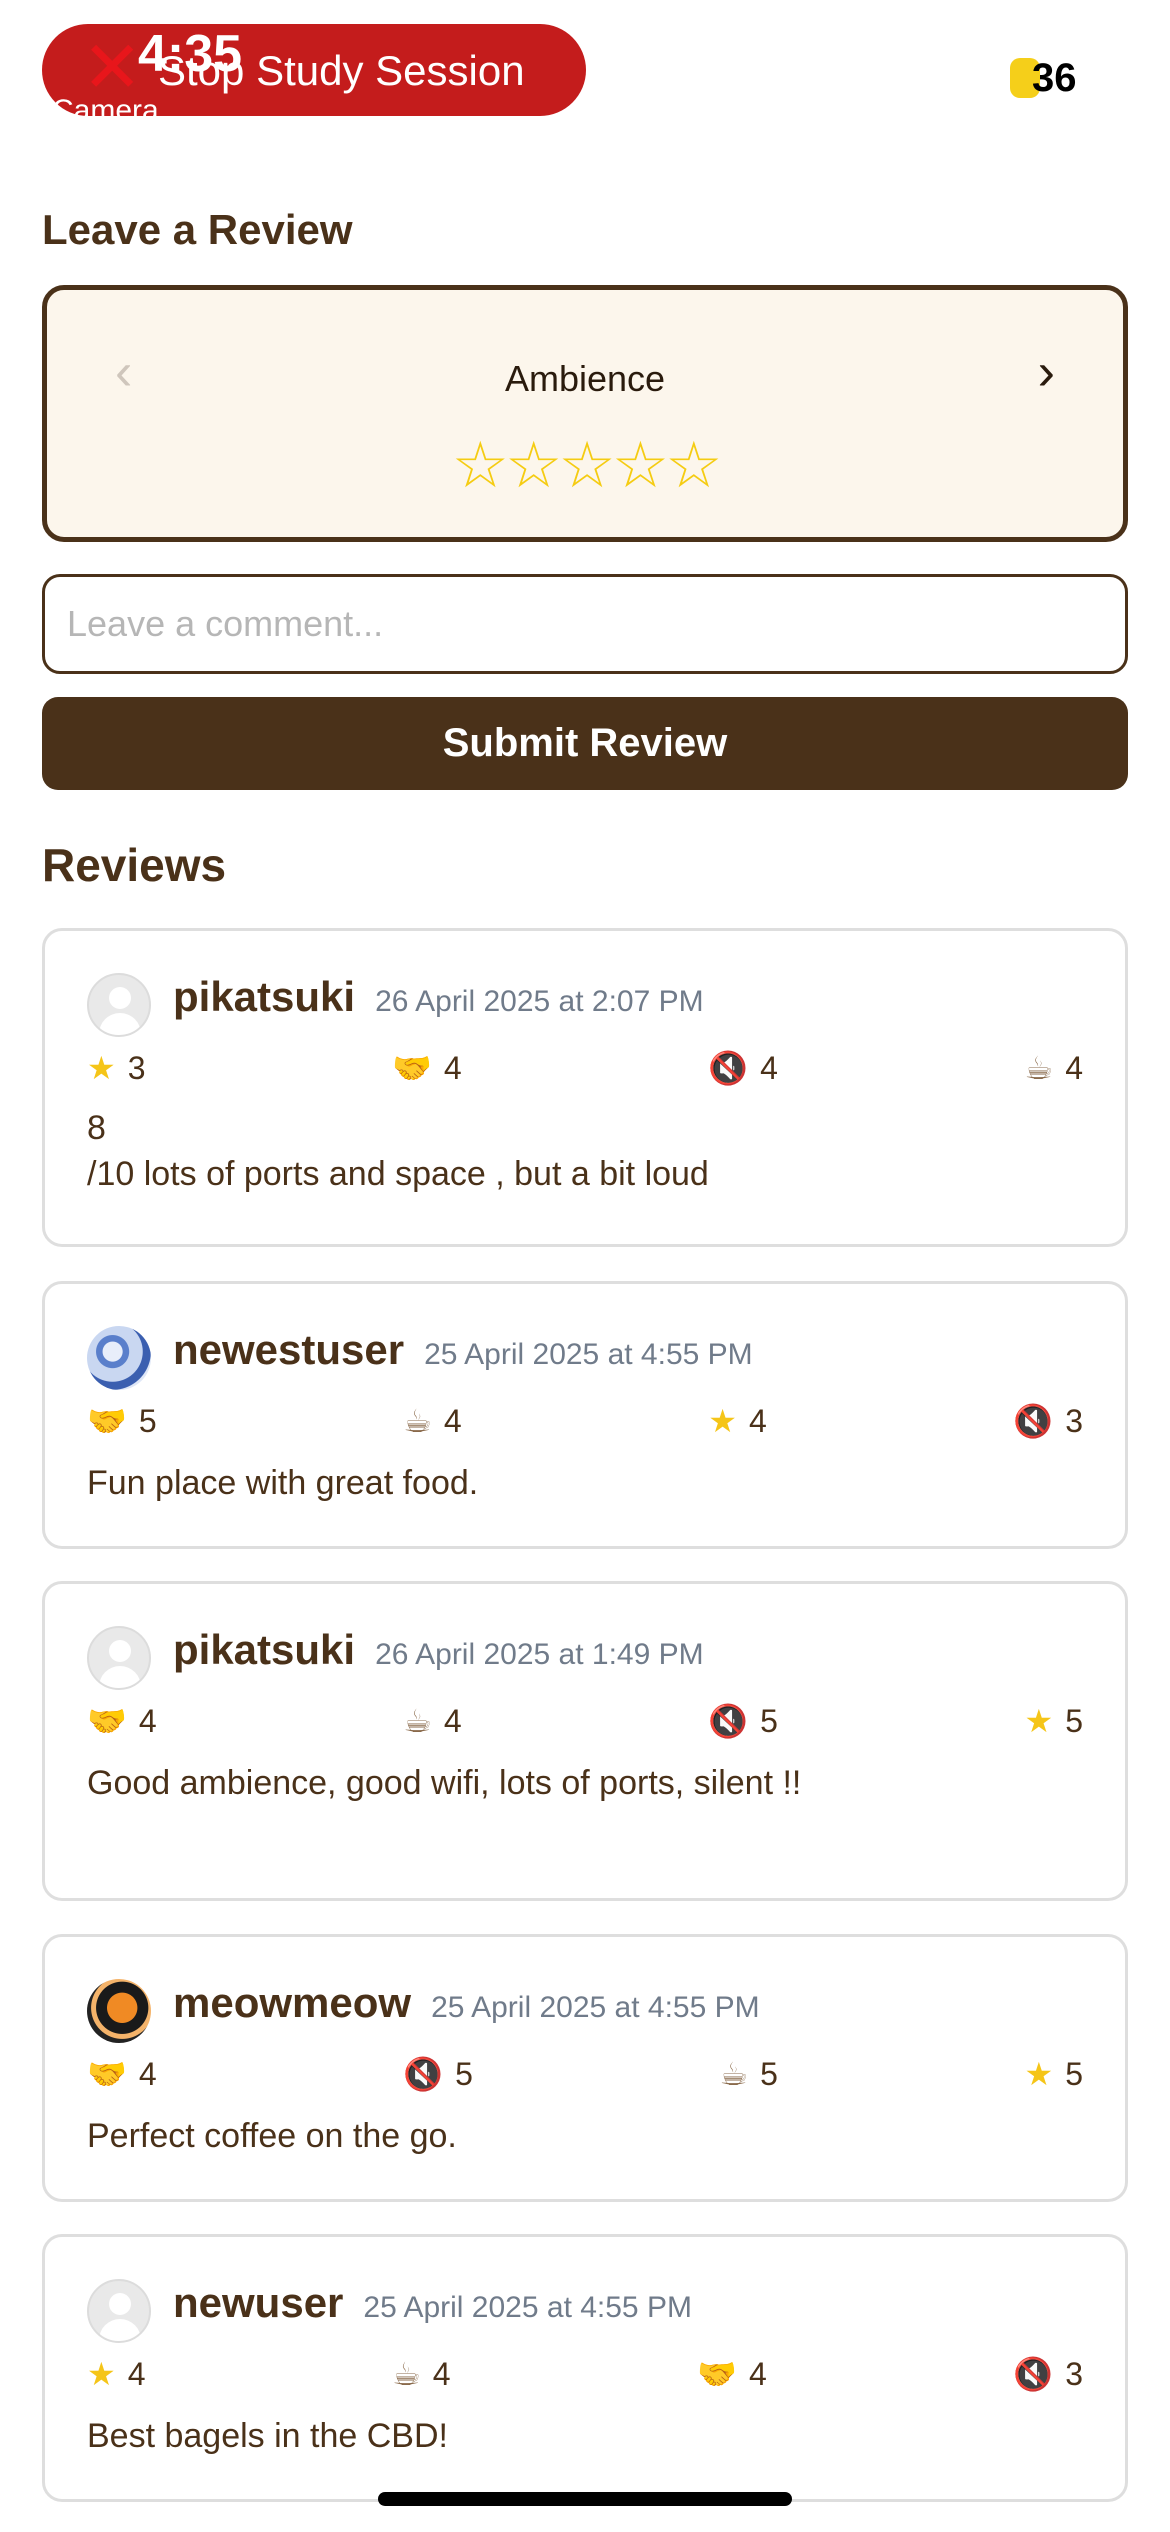  What do you see at coordinates (267, 2436) in the screenshot?
I see `review-comment: Best bagels in the CBD!` at bounding box center [267, 2436].